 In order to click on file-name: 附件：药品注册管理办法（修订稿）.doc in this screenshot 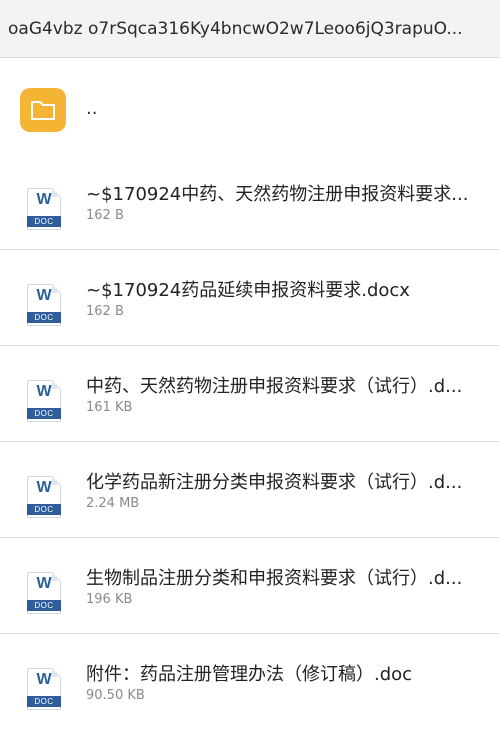, I will do `click(249, 674)`.